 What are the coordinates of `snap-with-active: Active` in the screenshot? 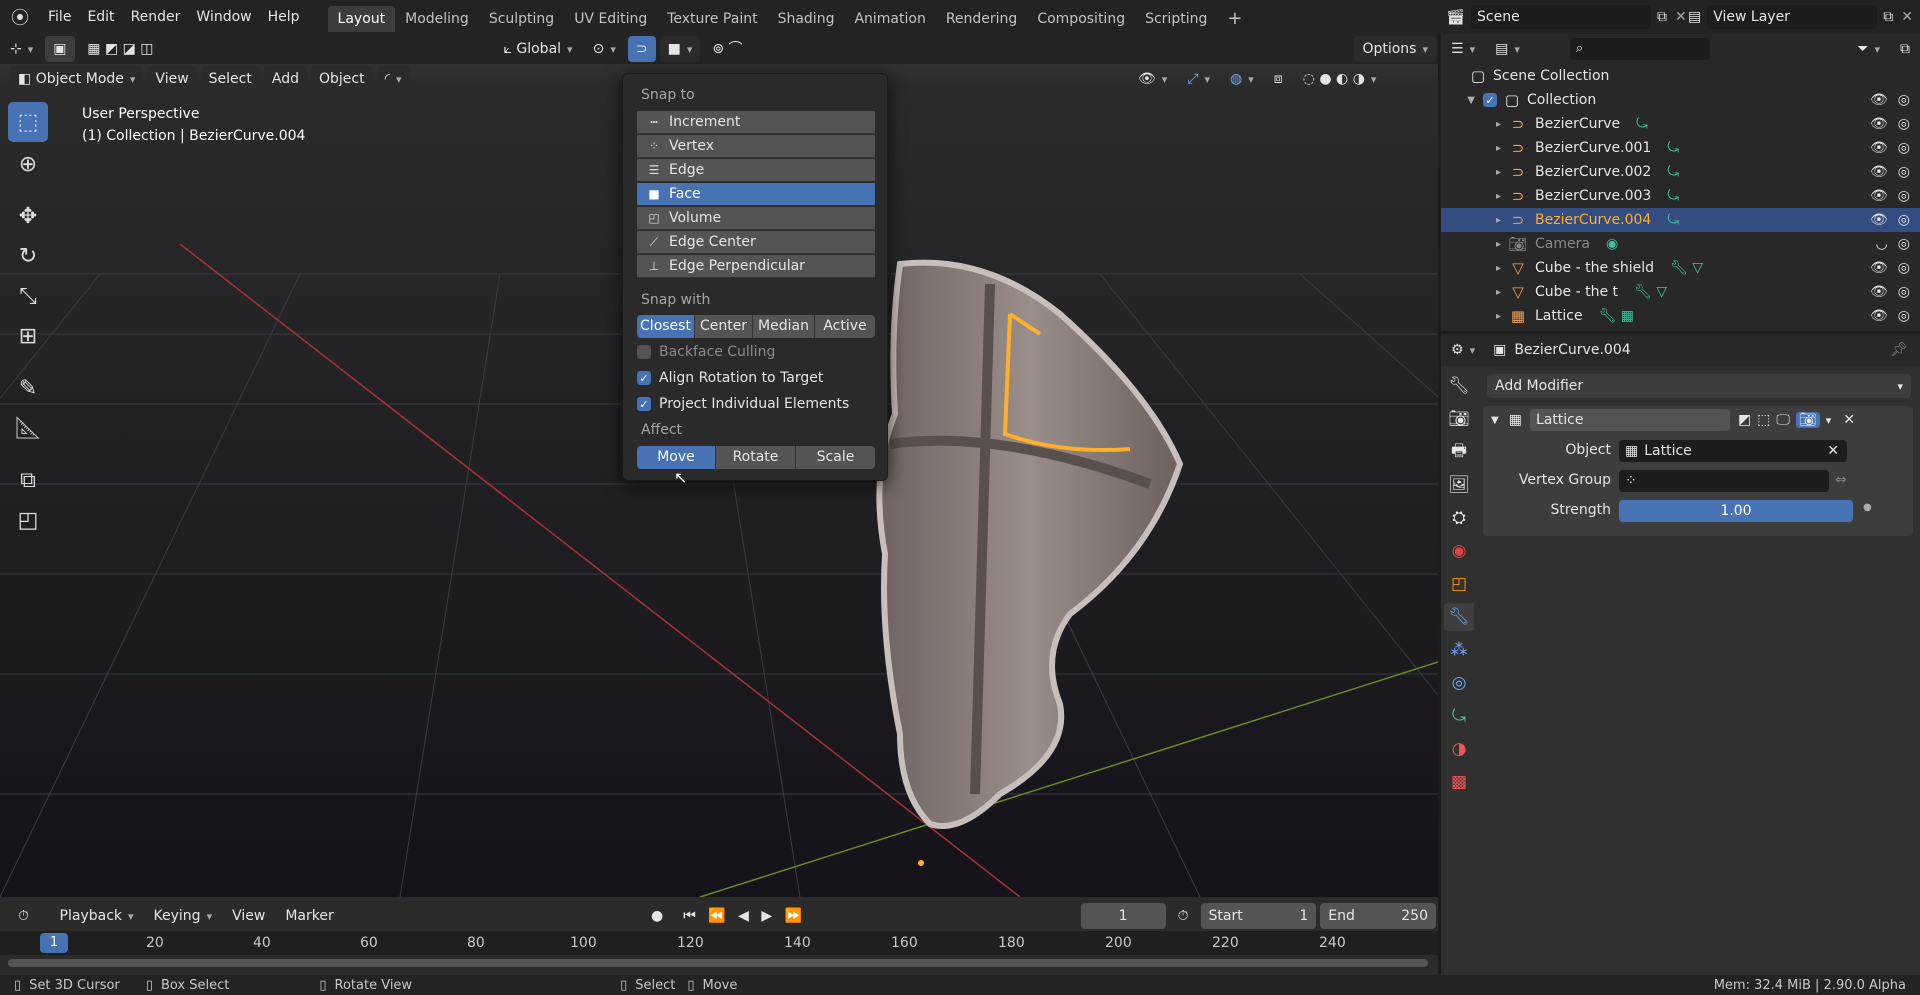 It's located at (845, 326).